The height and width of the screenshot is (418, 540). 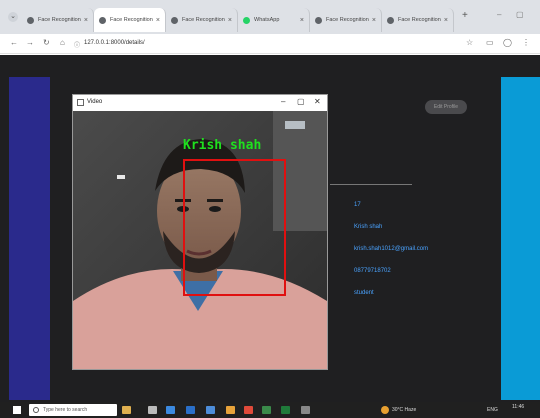 What do you see at coordinates (368, 227) in the screenshot?
I see `detail-name: Krish shah` at bounding box center [368, 227].